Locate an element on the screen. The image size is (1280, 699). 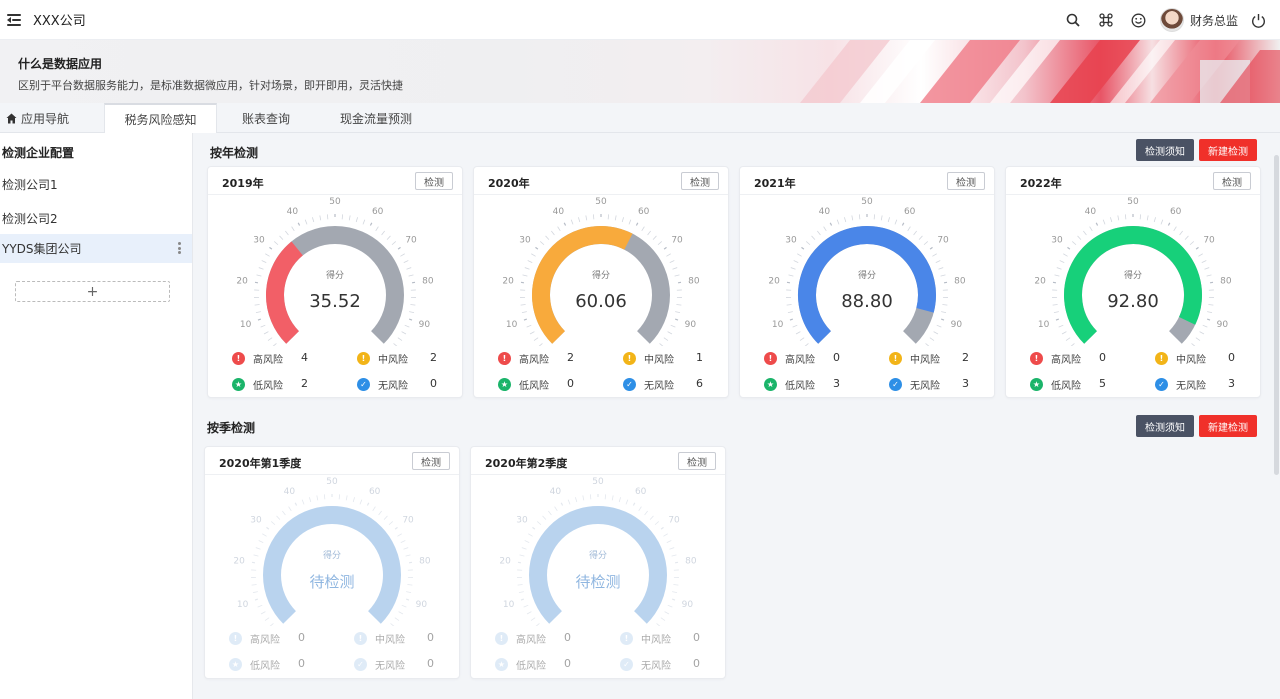
gauge-score: 待检测 is located at coordinates (331, 582).